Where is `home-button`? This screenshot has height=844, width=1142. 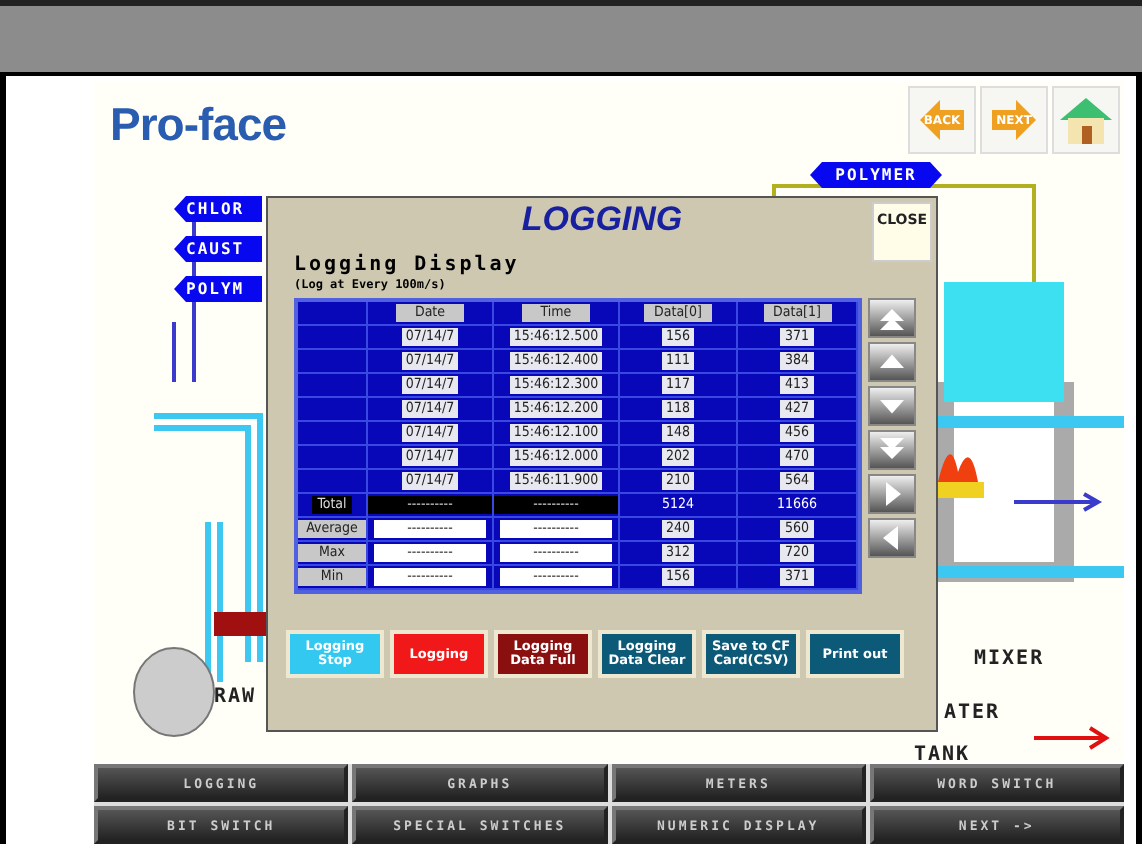
home-button is located at coordinates (1086, 120).